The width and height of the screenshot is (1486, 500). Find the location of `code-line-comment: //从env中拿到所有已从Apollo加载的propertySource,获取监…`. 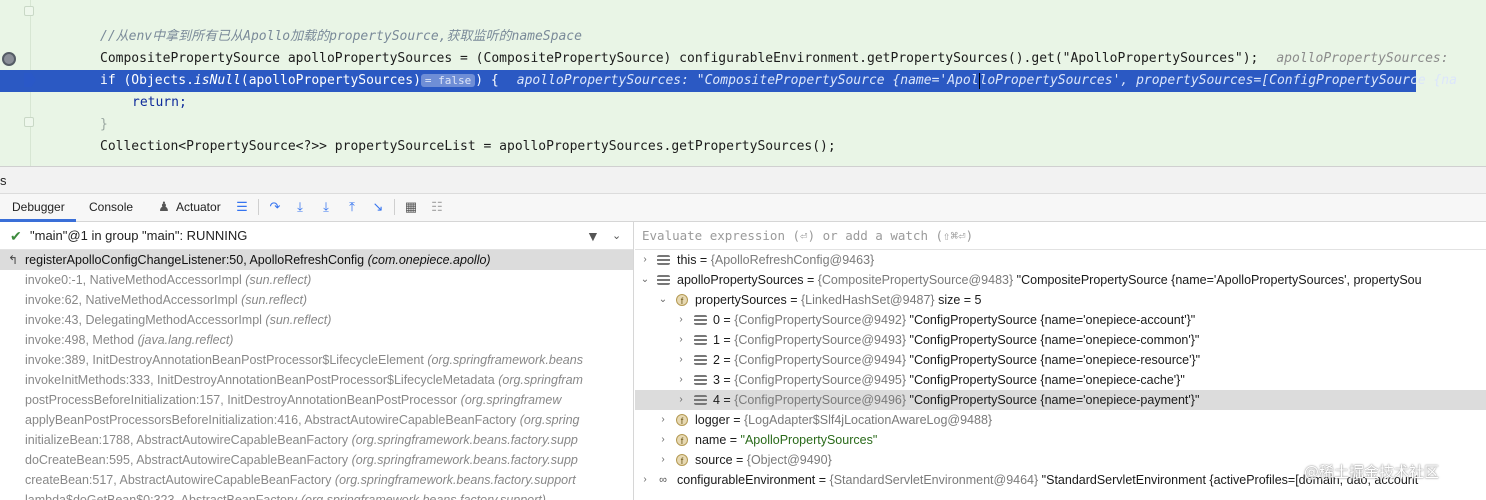

code-line-comment: //从env中拿到所有已从Apollo加载的propertySource,获取监… is located at coordinates (778, 37).